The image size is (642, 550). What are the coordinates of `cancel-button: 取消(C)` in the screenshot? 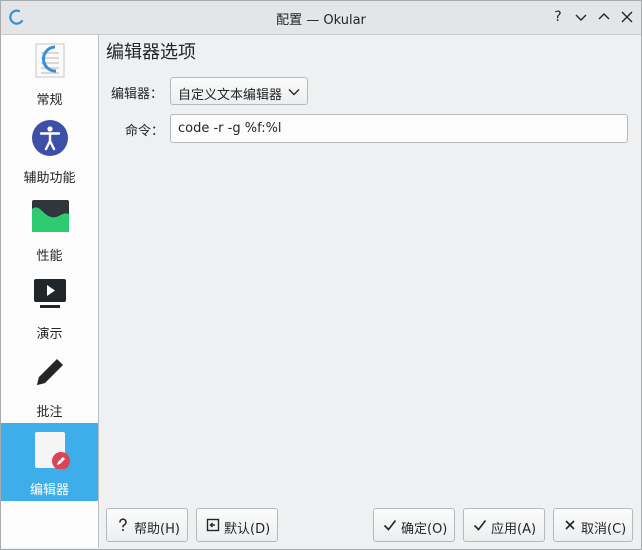 It's located at (593, 525).